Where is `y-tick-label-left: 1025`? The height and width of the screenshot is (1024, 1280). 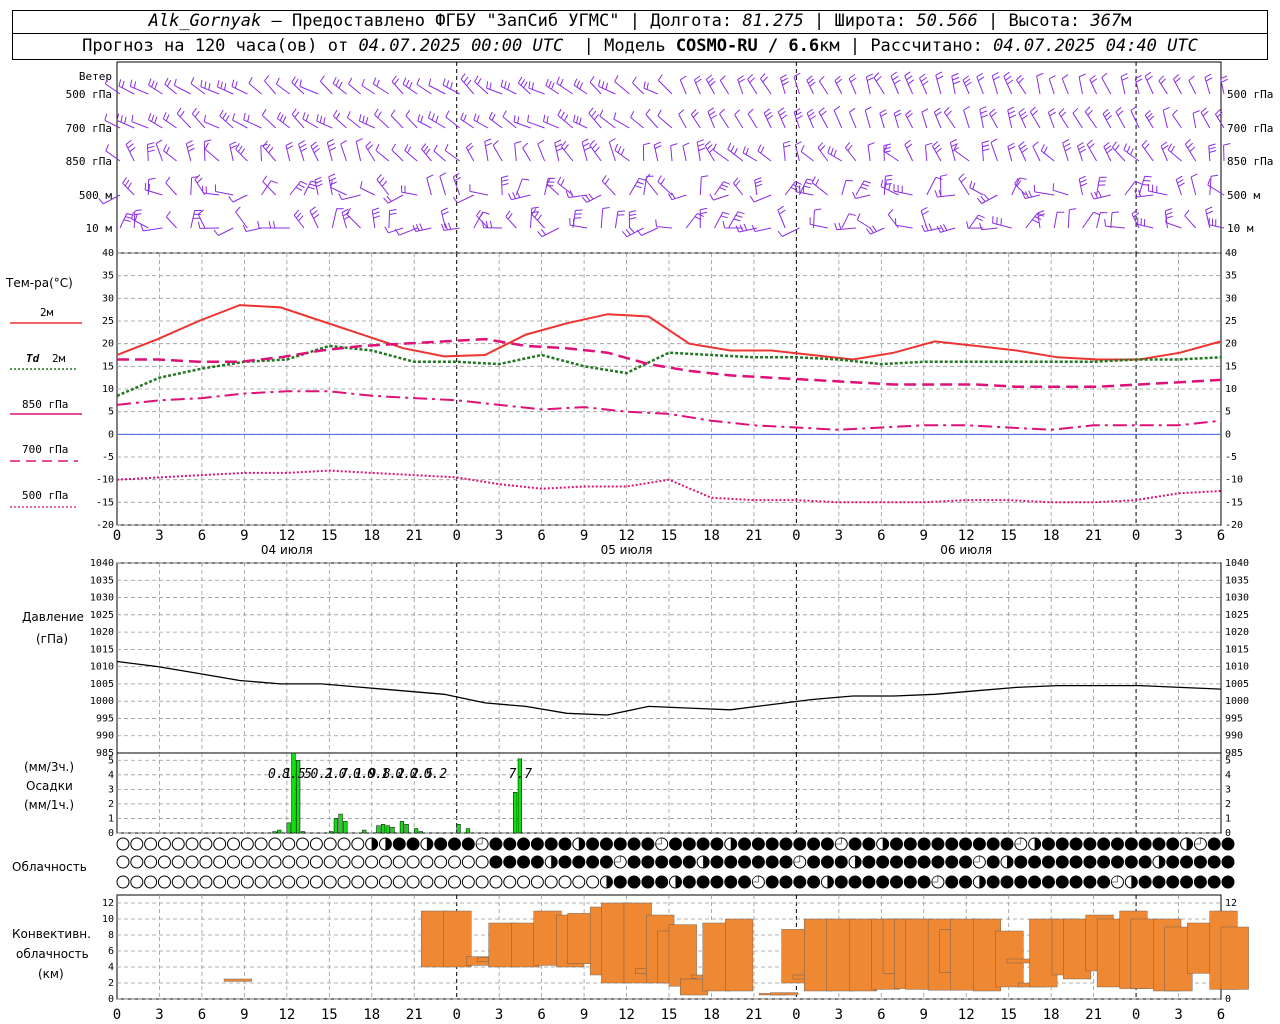 y-tick-label-left: 1025 is located at coordinates (102, 615).